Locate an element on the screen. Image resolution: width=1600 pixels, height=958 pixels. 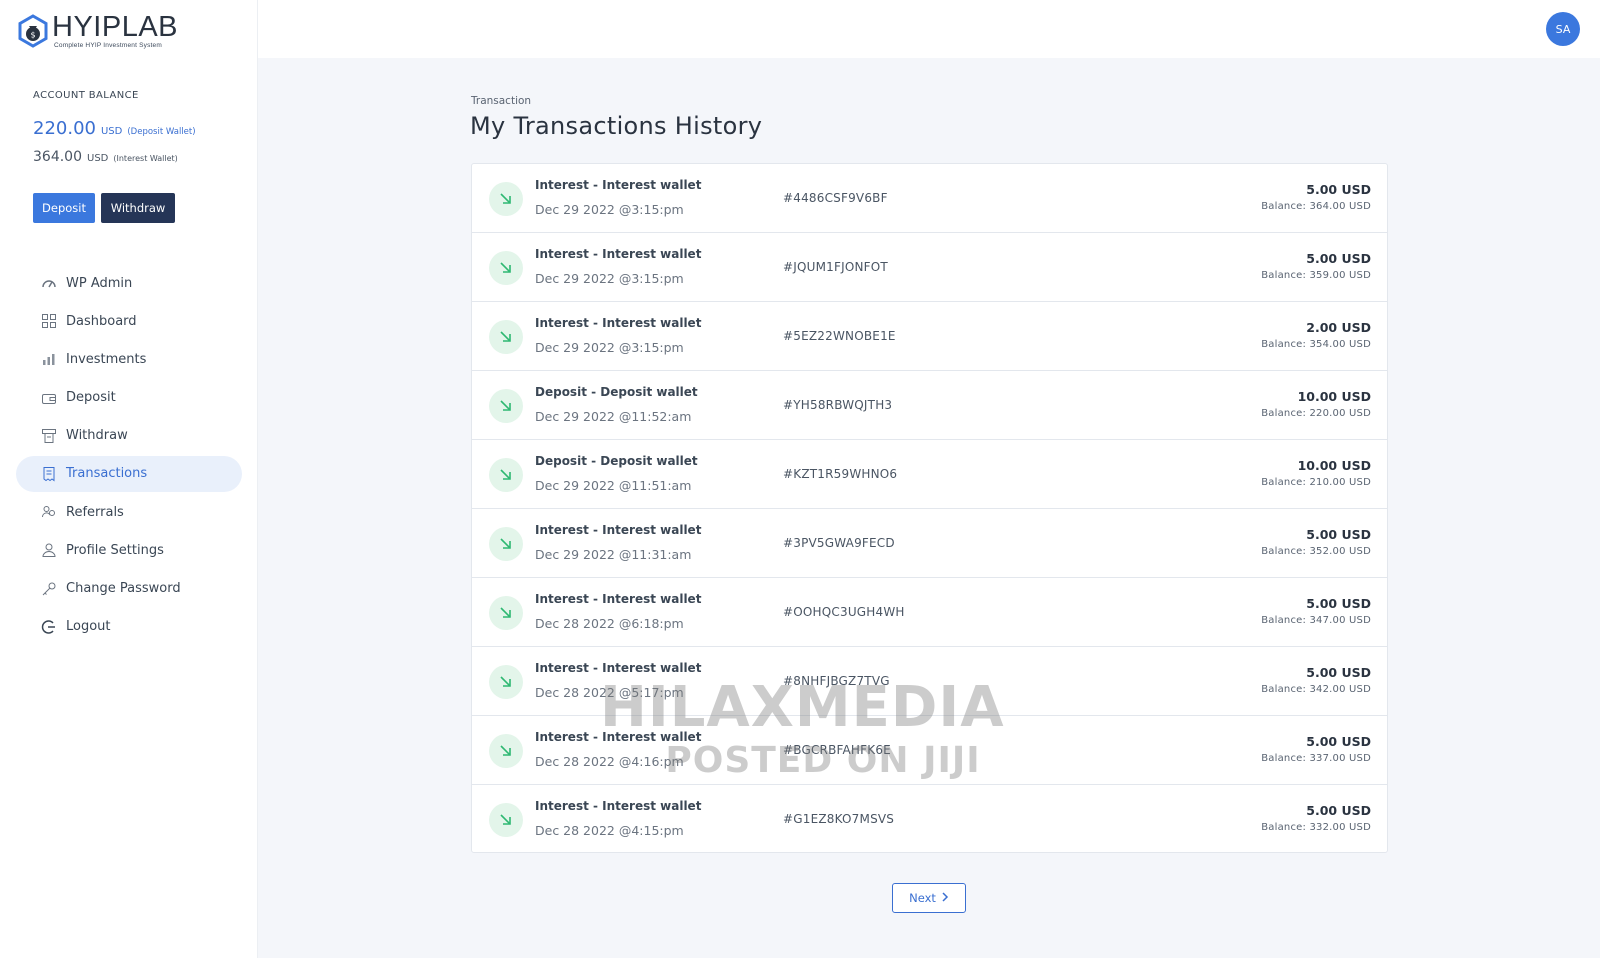
transaction-balance: Balance: 342.00 USD is located at coordinates (1316, 689).